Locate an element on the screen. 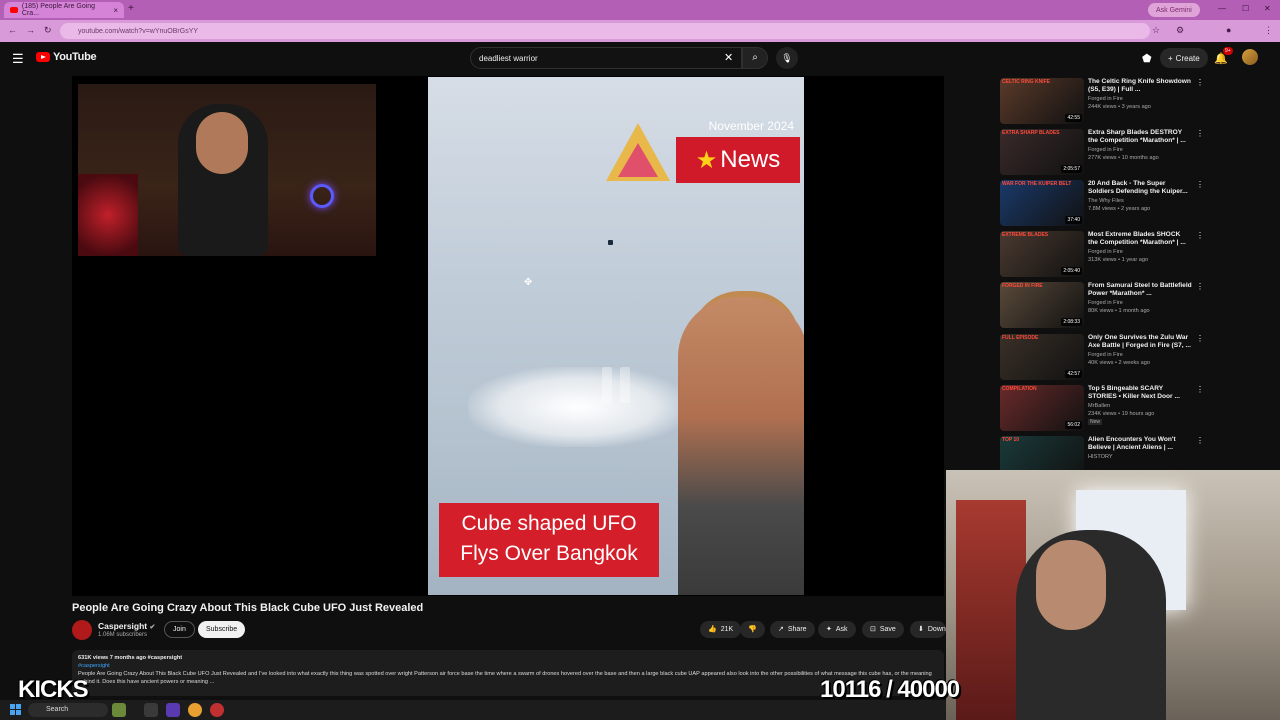 This screenshot has width=1280, height=720. recommendation-thumbnail: EXTRA SHARP BLADES 2:05:57 is located at coordinates (1042, 152).